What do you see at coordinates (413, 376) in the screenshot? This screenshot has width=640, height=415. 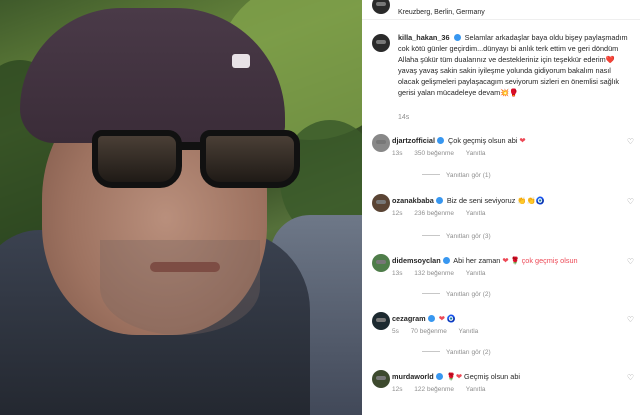 I see `comment-username: murdaworld` at bounding box center [413, 376].